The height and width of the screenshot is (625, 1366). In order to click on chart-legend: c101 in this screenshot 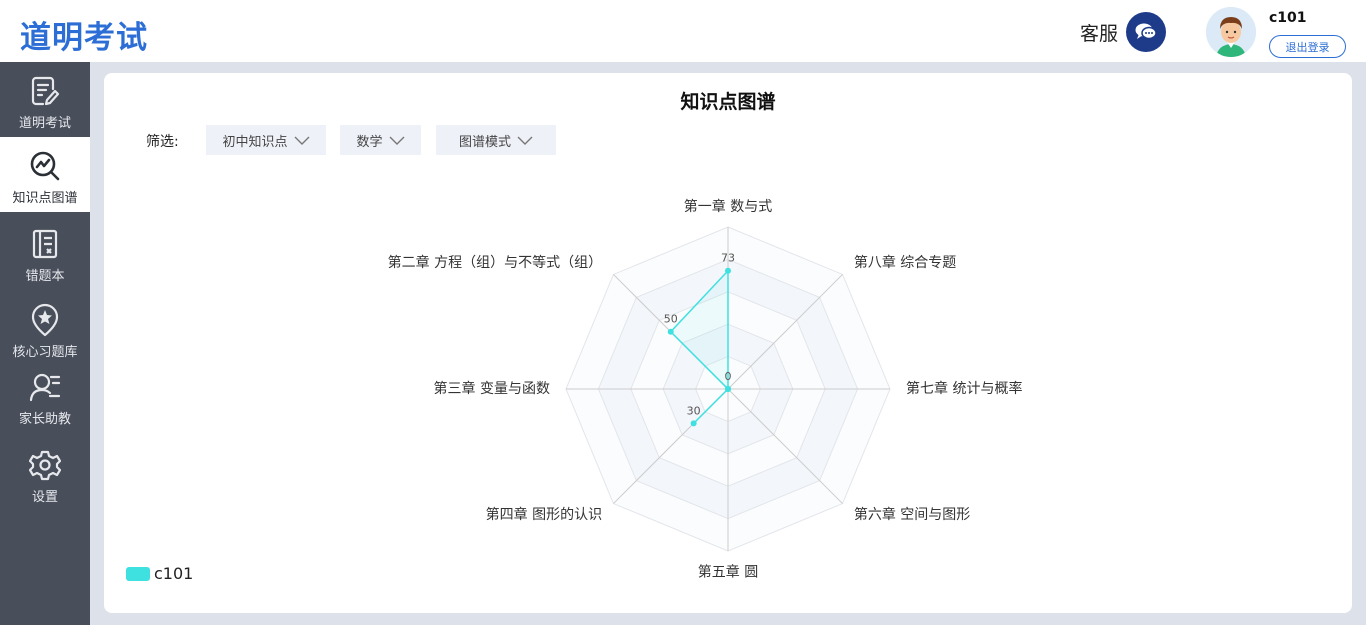, I will do `click(159, 573)`.